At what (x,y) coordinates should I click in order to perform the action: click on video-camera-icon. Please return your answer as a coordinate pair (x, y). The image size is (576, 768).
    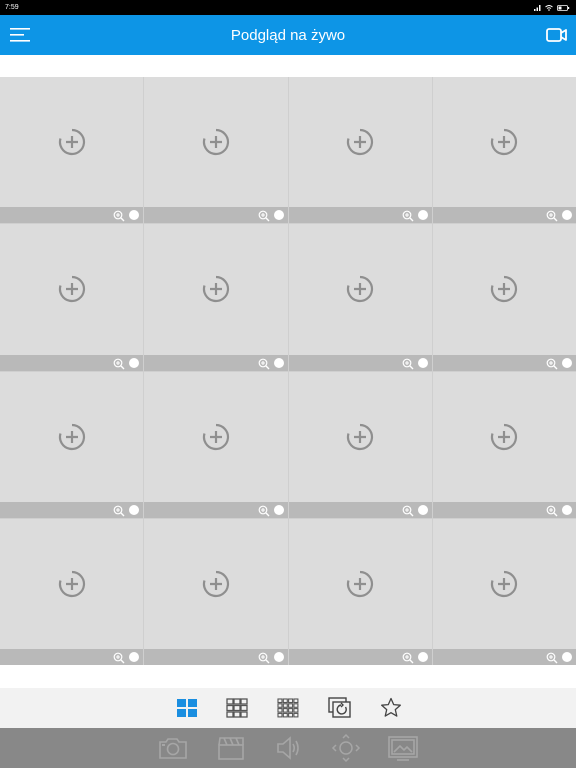
    Looking at the image, I should click on (556, 35).